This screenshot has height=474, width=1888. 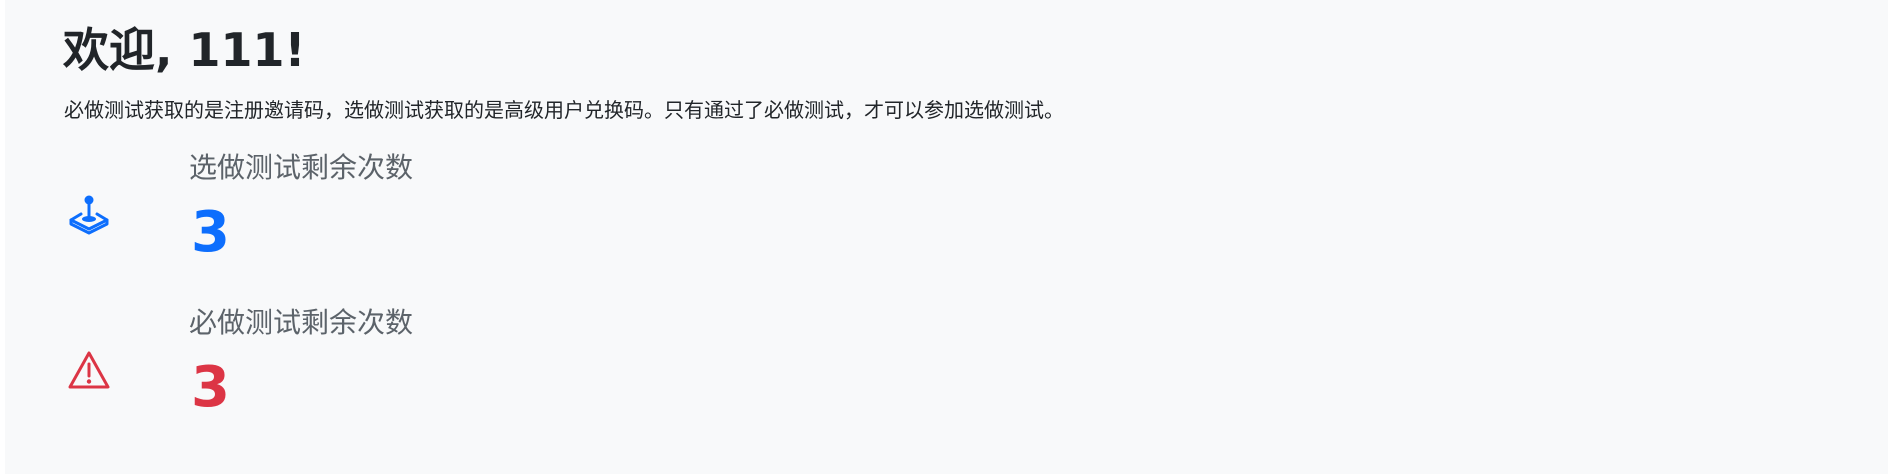 I want to click on optional-test-stat: 选做测试剩余次数 3, so click(x=363, y=223).